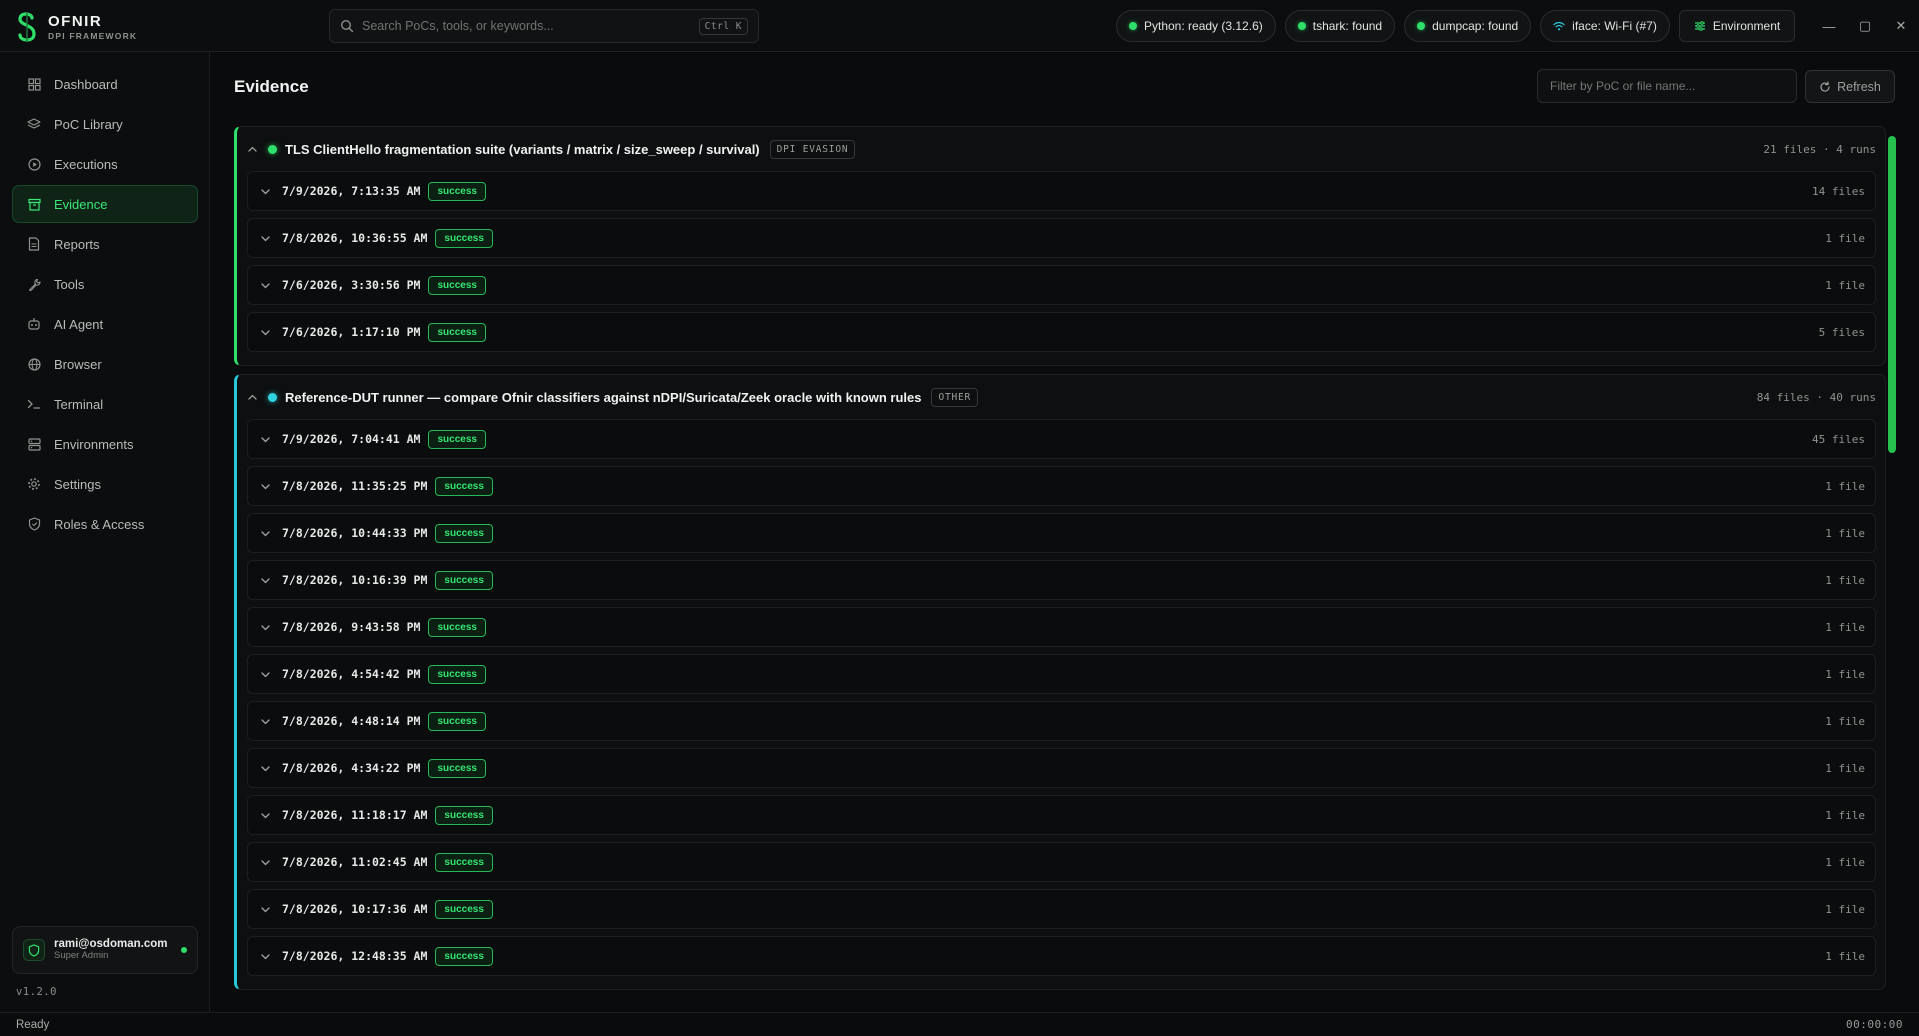 This screenshot has height=1036, width=1919. Describe the element at coordinates (1850, 86) in the screenshot. I see `refresh-button: Refresh` at that location.